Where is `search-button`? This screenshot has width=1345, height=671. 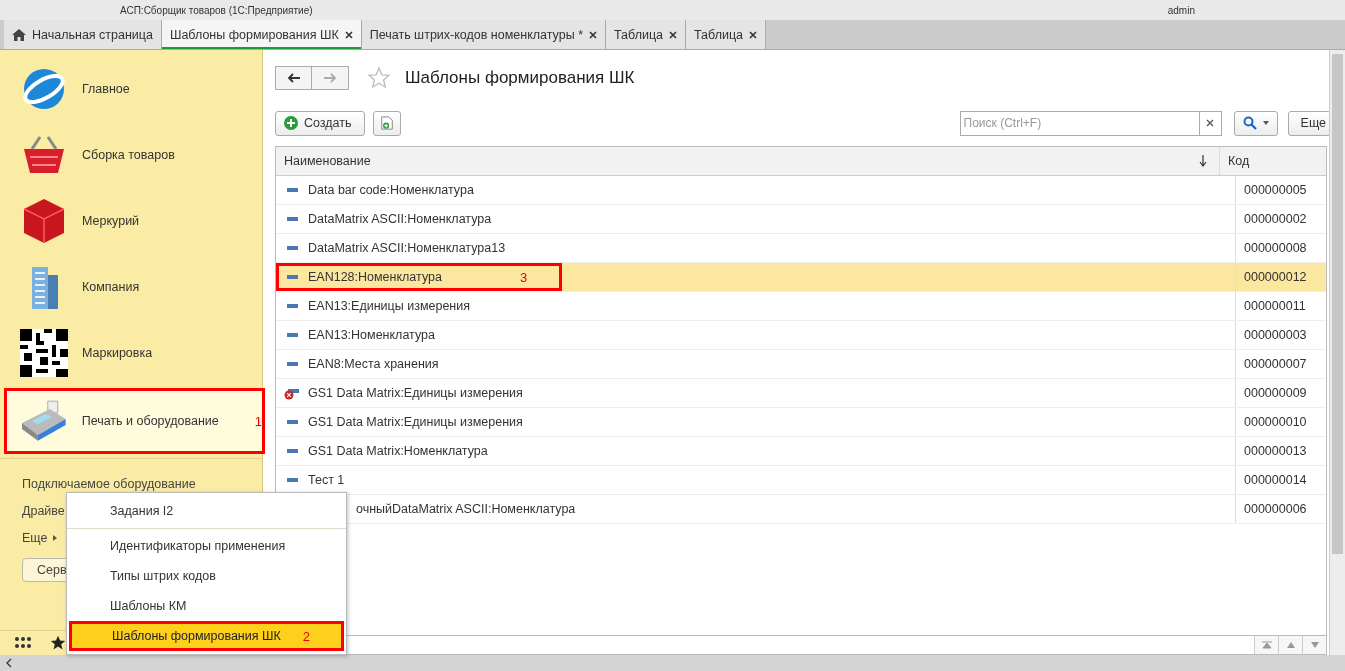
search-button is located at coordinates (1255, 123).